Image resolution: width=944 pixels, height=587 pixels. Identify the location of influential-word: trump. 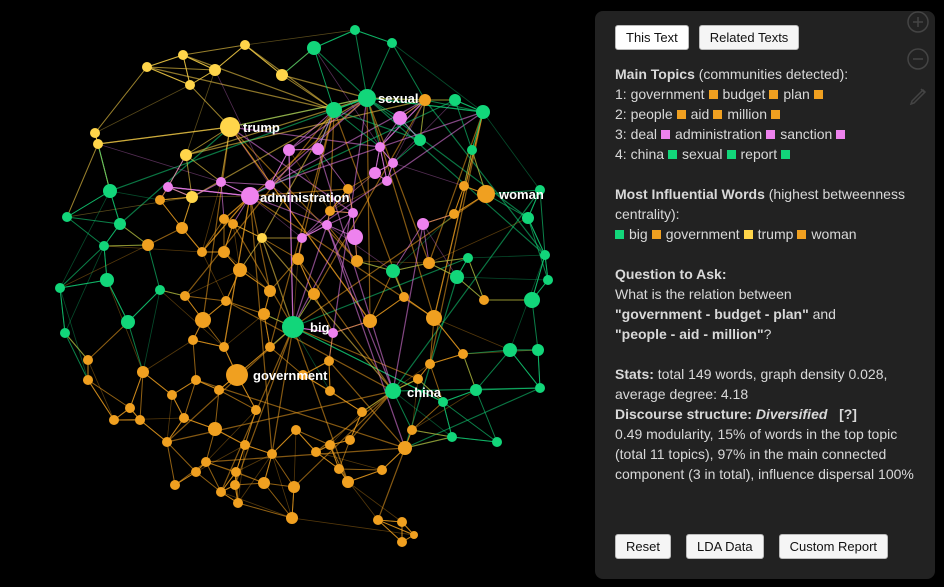
(776, 234).